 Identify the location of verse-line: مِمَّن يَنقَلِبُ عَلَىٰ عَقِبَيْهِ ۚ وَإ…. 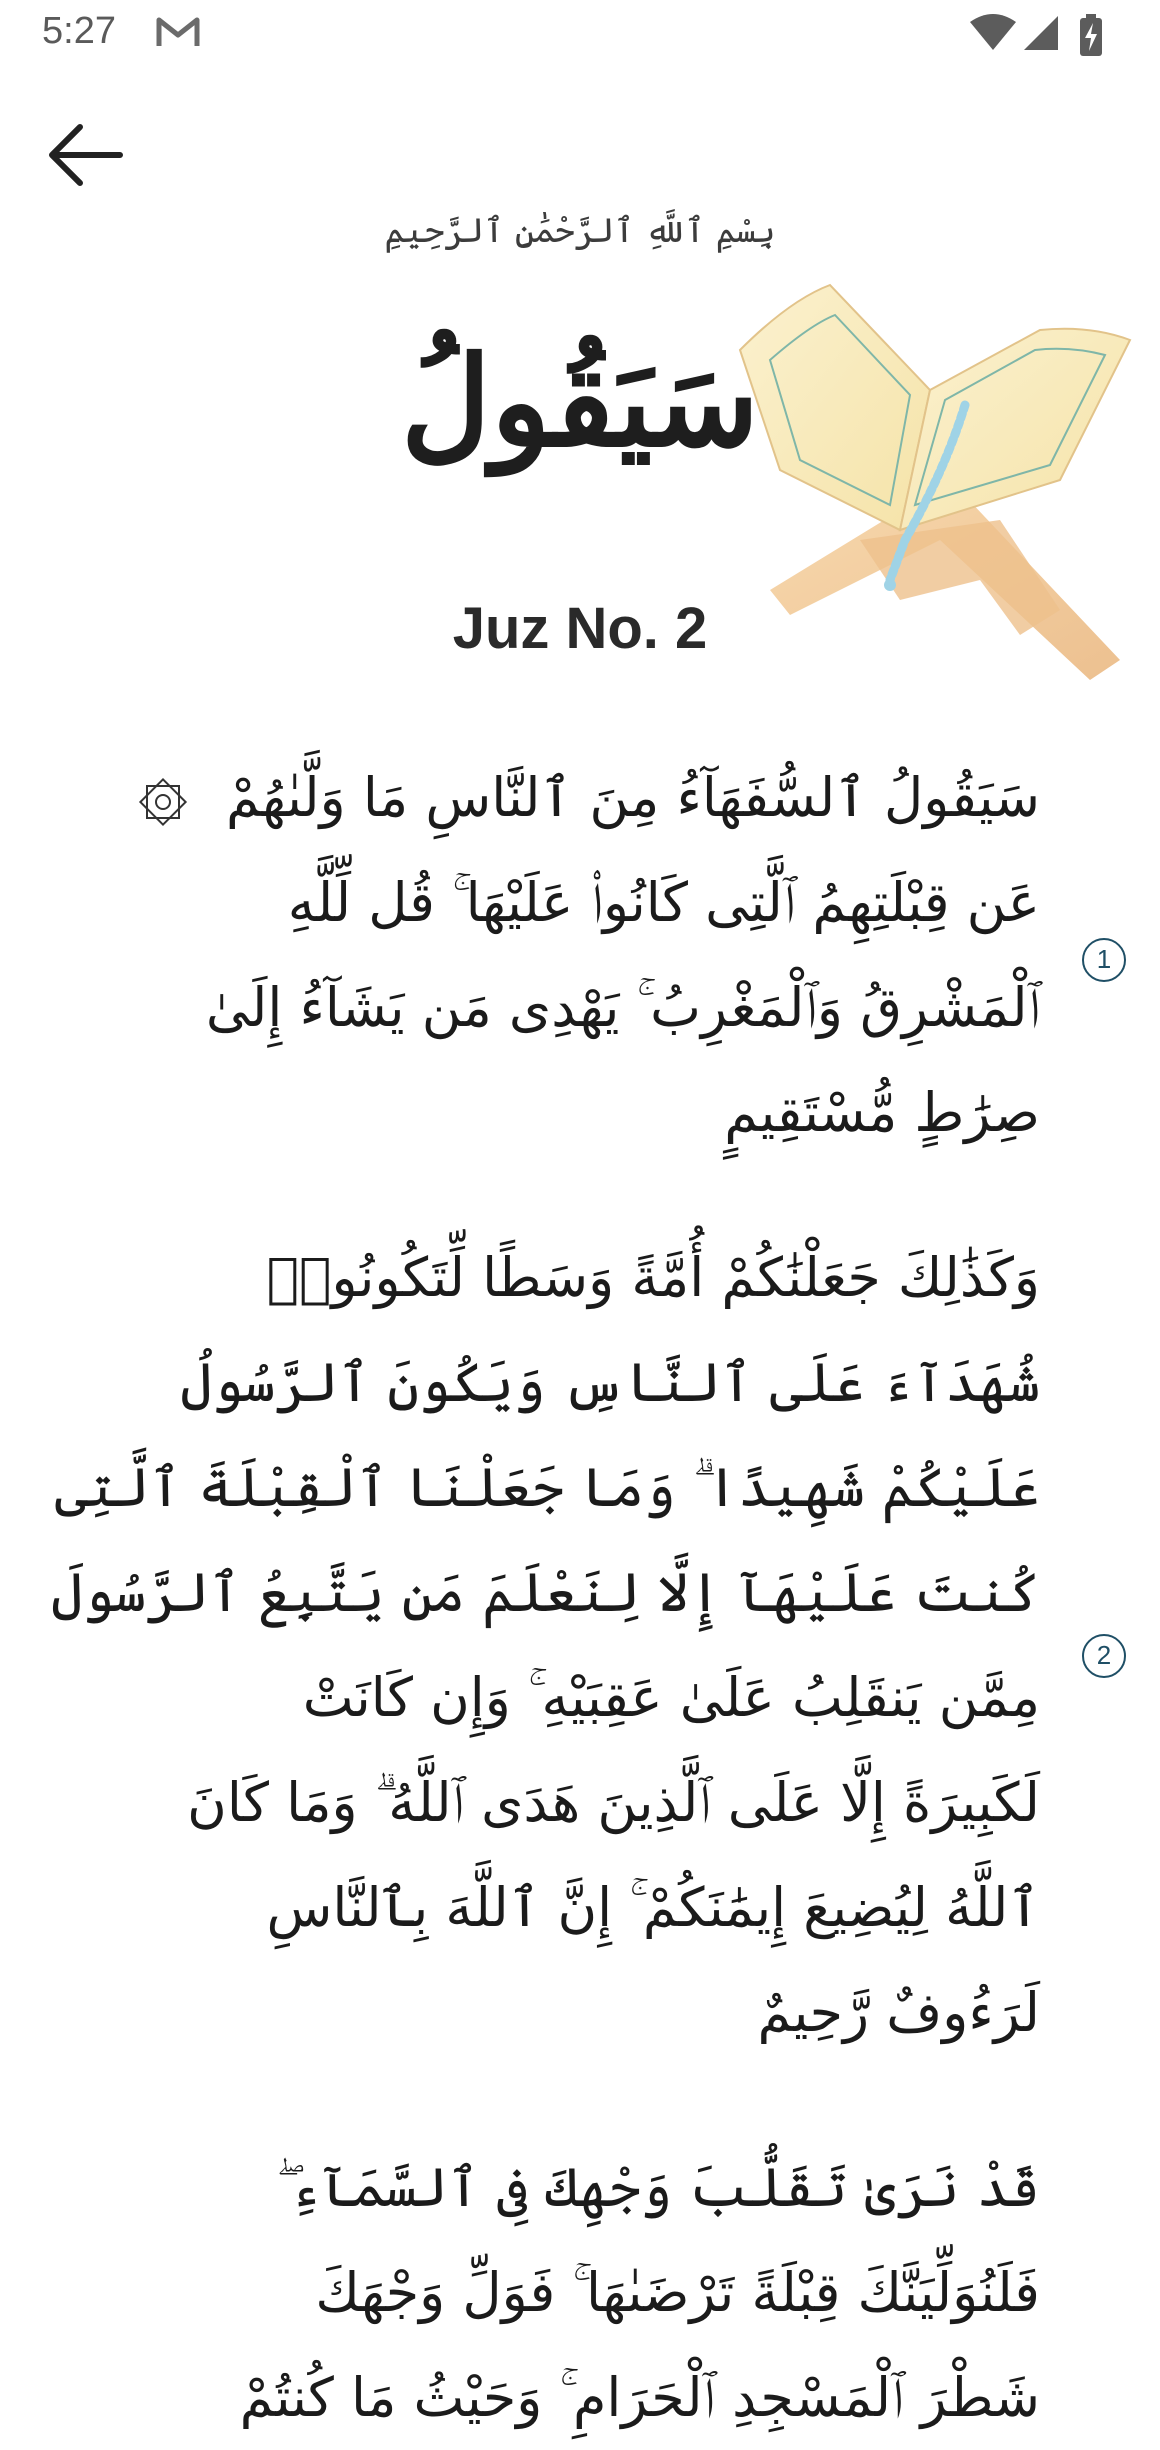
(671, 1697).